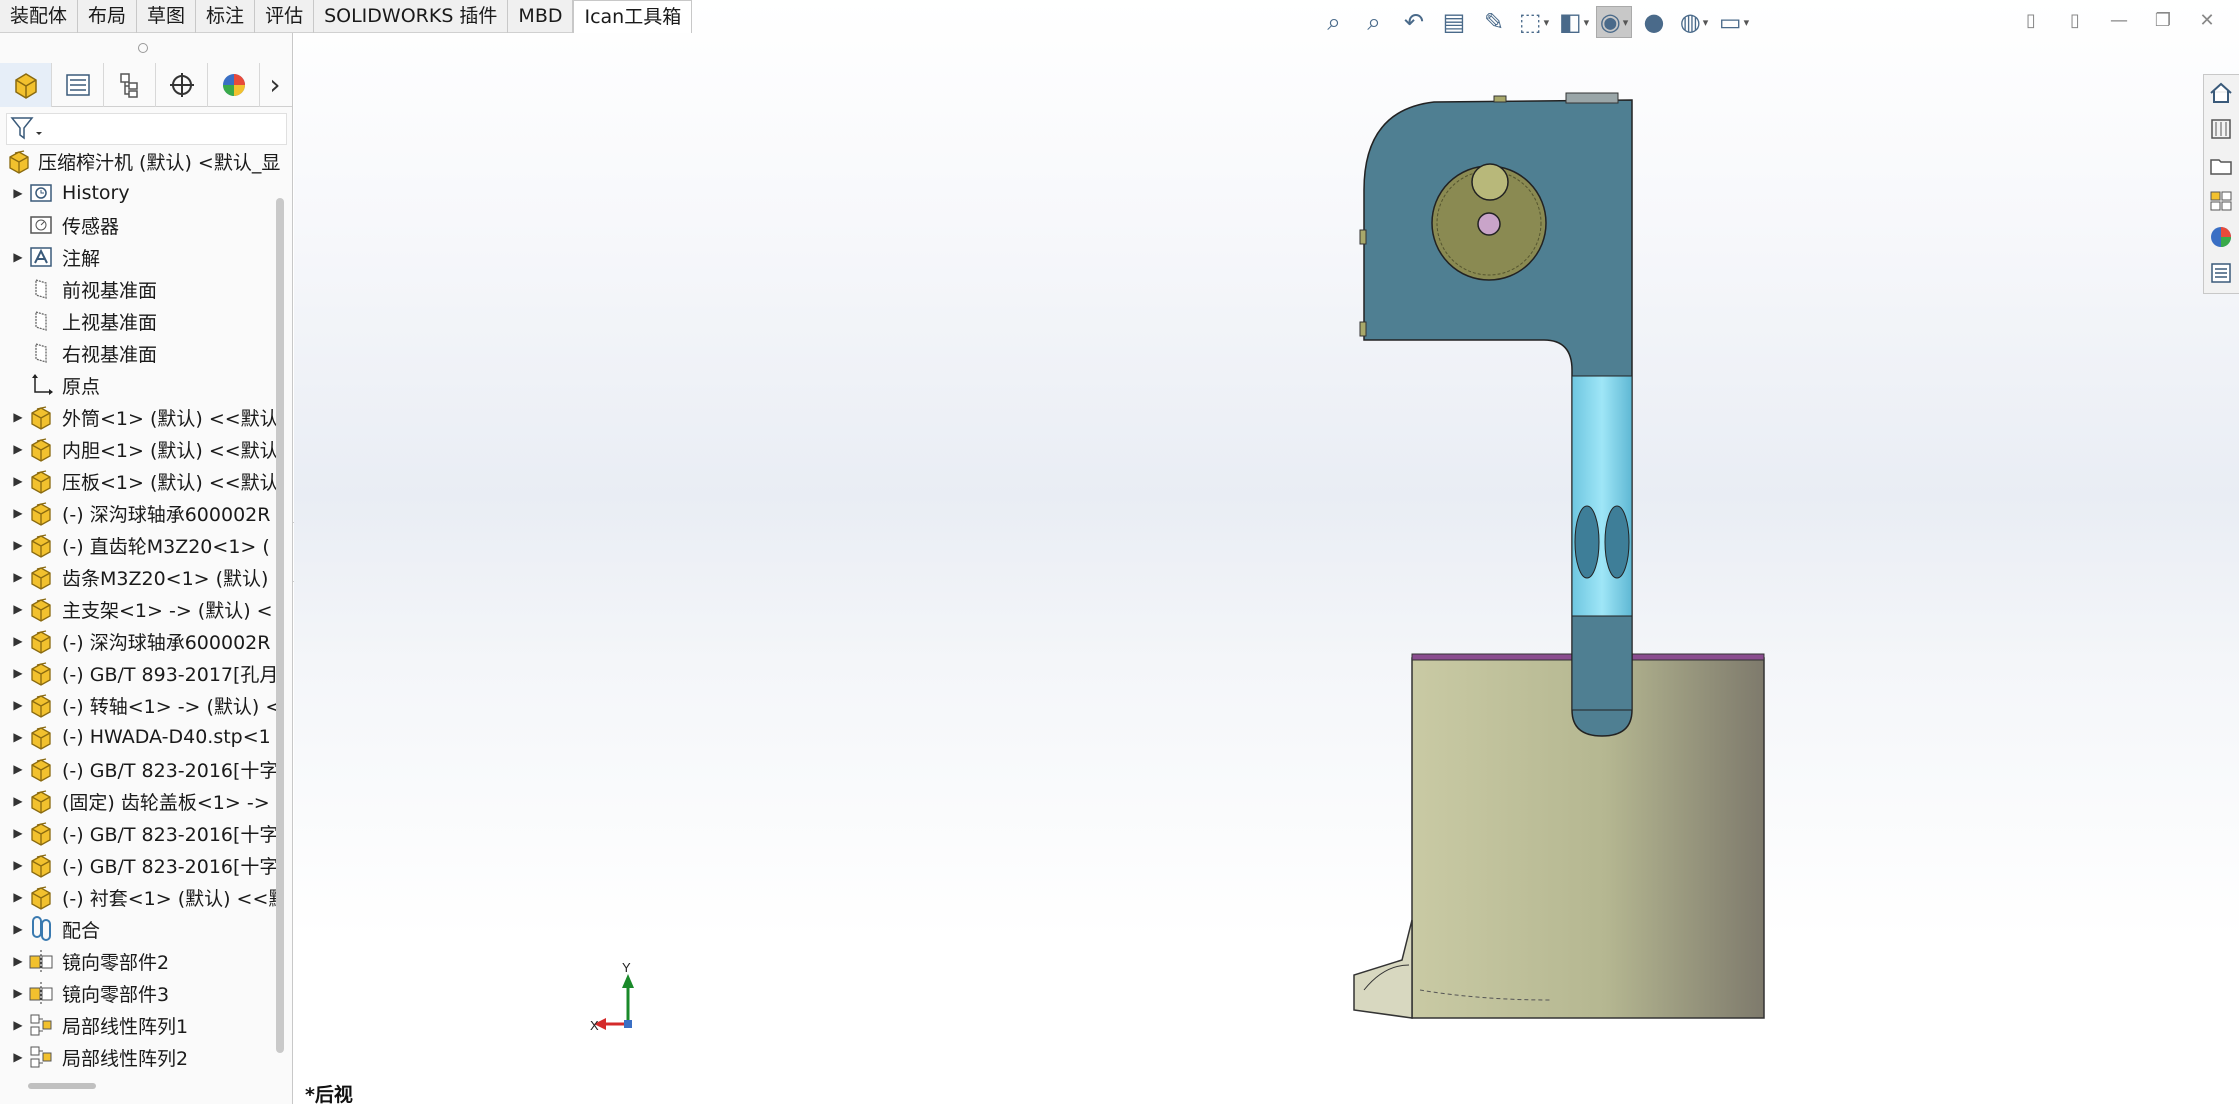  Describe the element at coordinates (2075, 20) in the screenshot. I see `tile-right-icon: ▯` at that location.